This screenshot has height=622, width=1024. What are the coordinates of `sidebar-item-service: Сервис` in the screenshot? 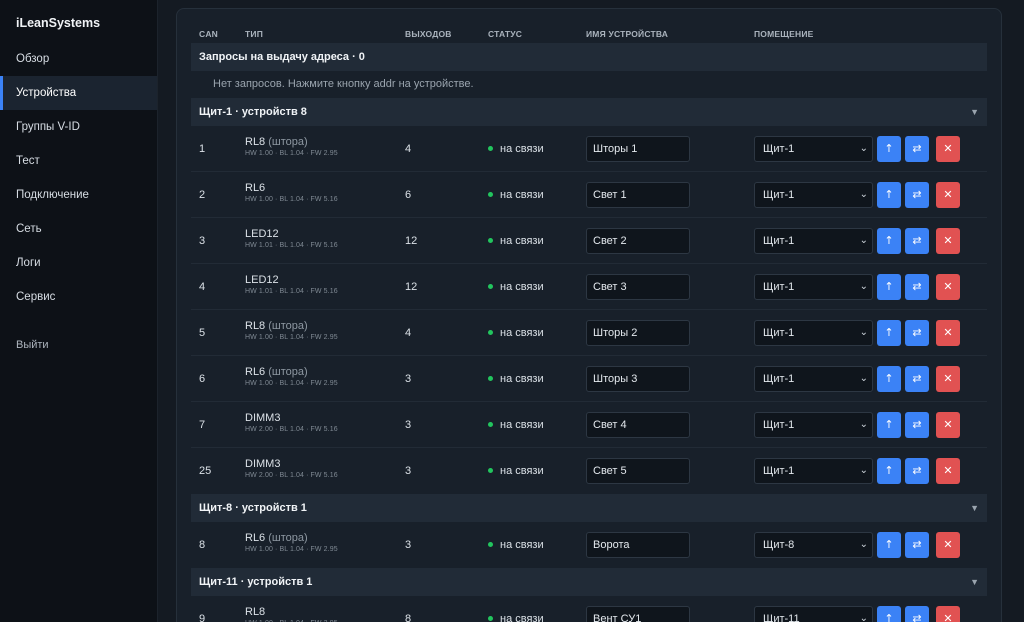 It's located at (78, 297).